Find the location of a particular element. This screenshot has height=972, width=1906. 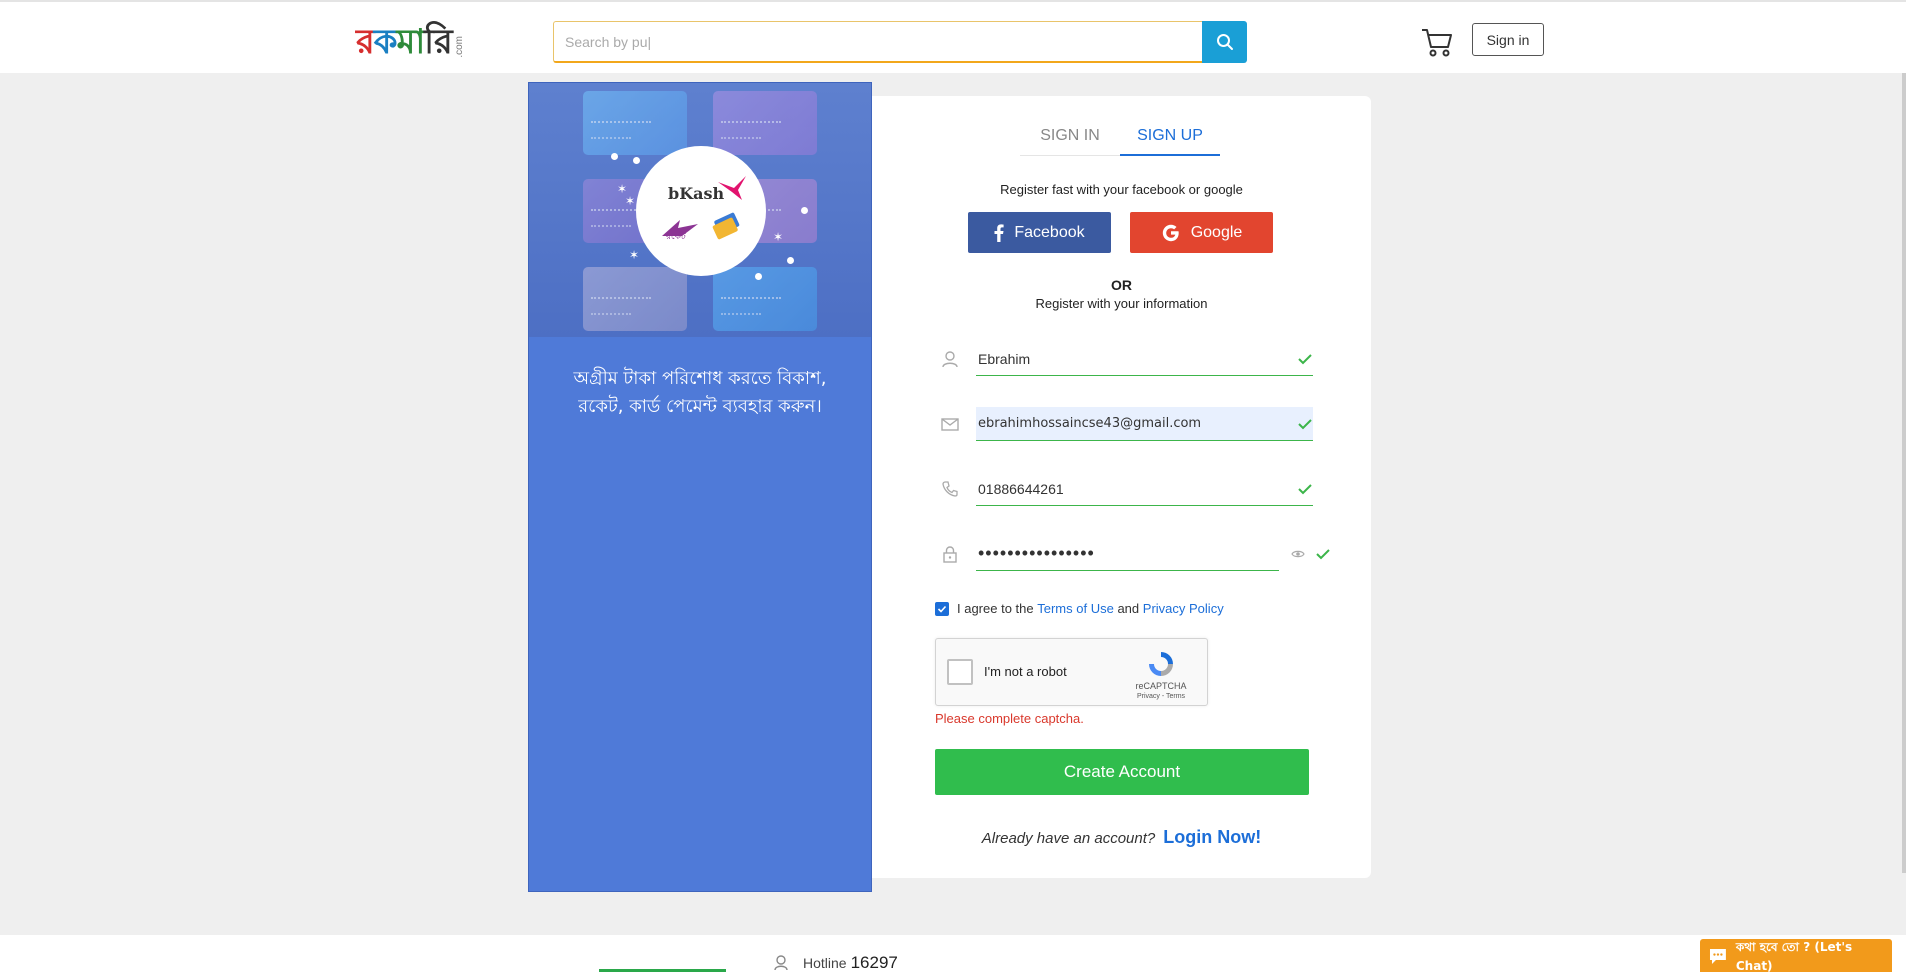

header-signin-button: Sign in is located at coordinates (1508, 39).